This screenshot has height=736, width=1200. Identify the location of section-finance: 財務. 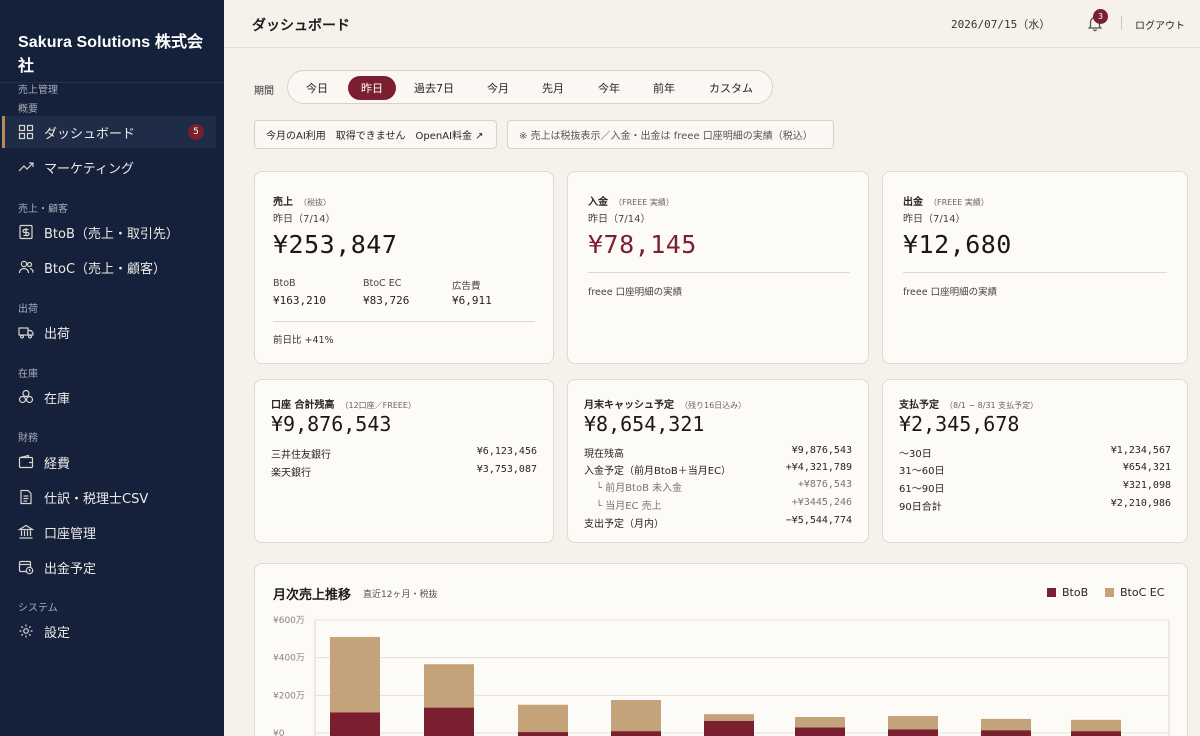
(28, 438).